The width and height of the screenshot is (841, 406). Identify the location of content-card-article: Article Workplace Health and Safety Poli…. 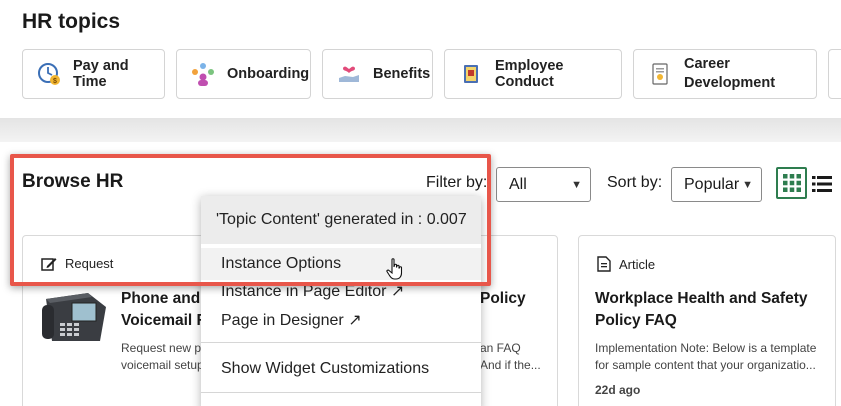
(707, 320).